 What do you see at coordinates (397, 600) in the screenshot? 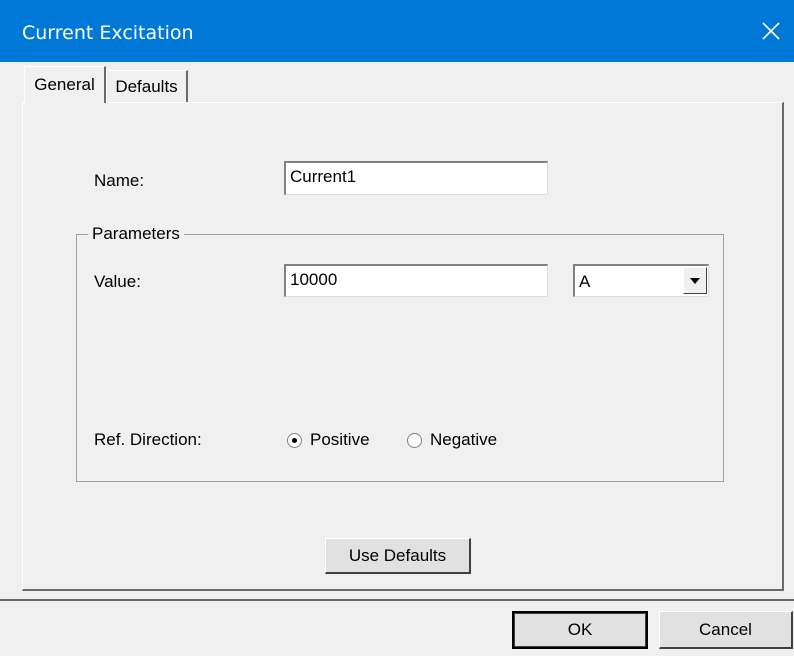
I see `footer-divider` at bounding box center [397, 600].